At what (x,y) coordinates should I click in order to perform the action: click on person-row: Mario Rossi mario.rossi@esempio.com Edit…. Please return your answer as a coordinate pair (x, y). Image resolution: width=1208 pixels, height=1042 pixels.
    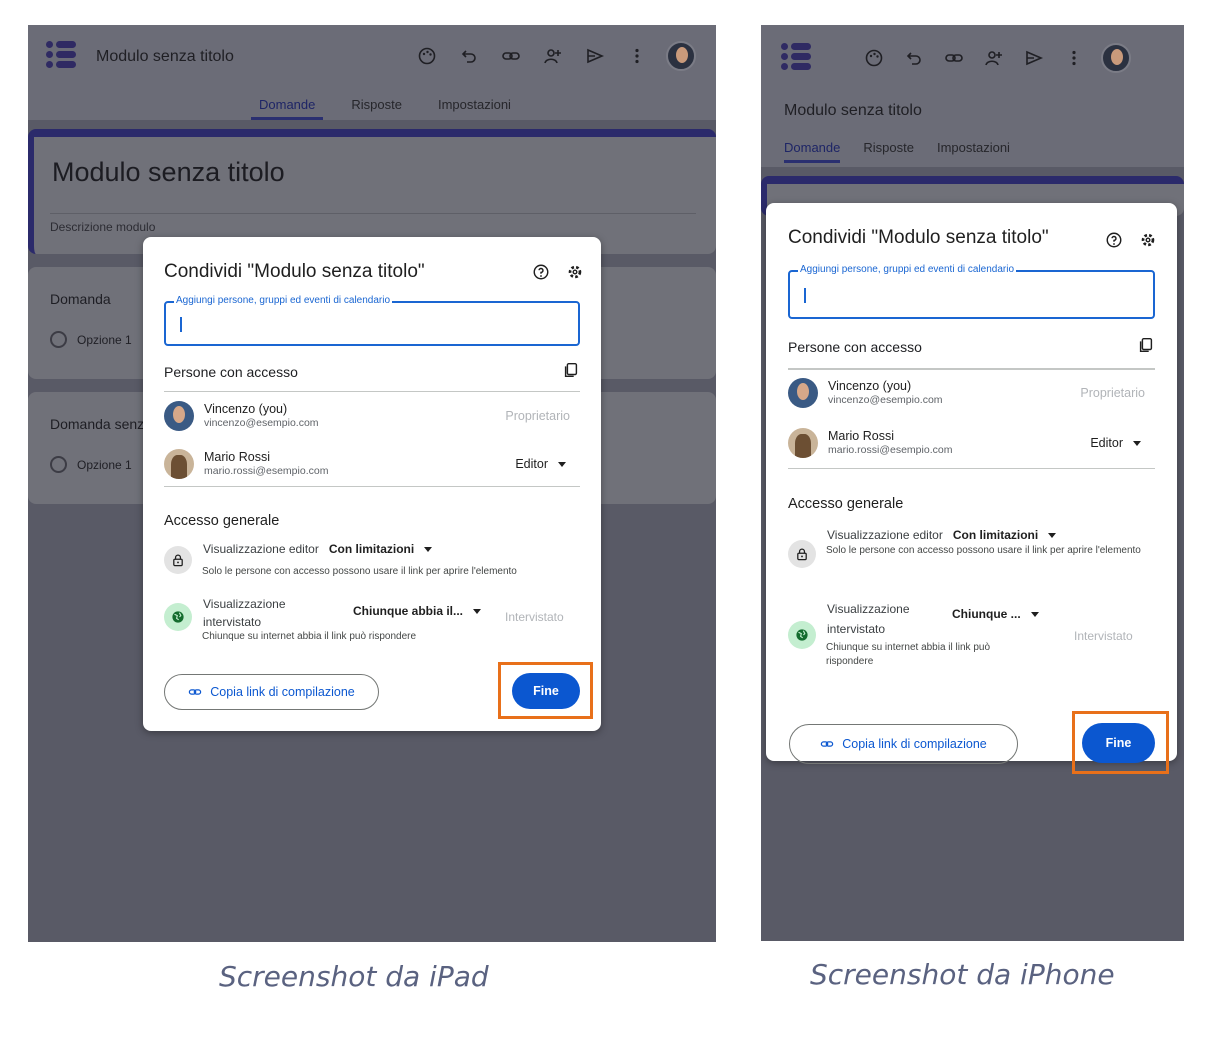
    Looking at the image, I should click on (372, 464).